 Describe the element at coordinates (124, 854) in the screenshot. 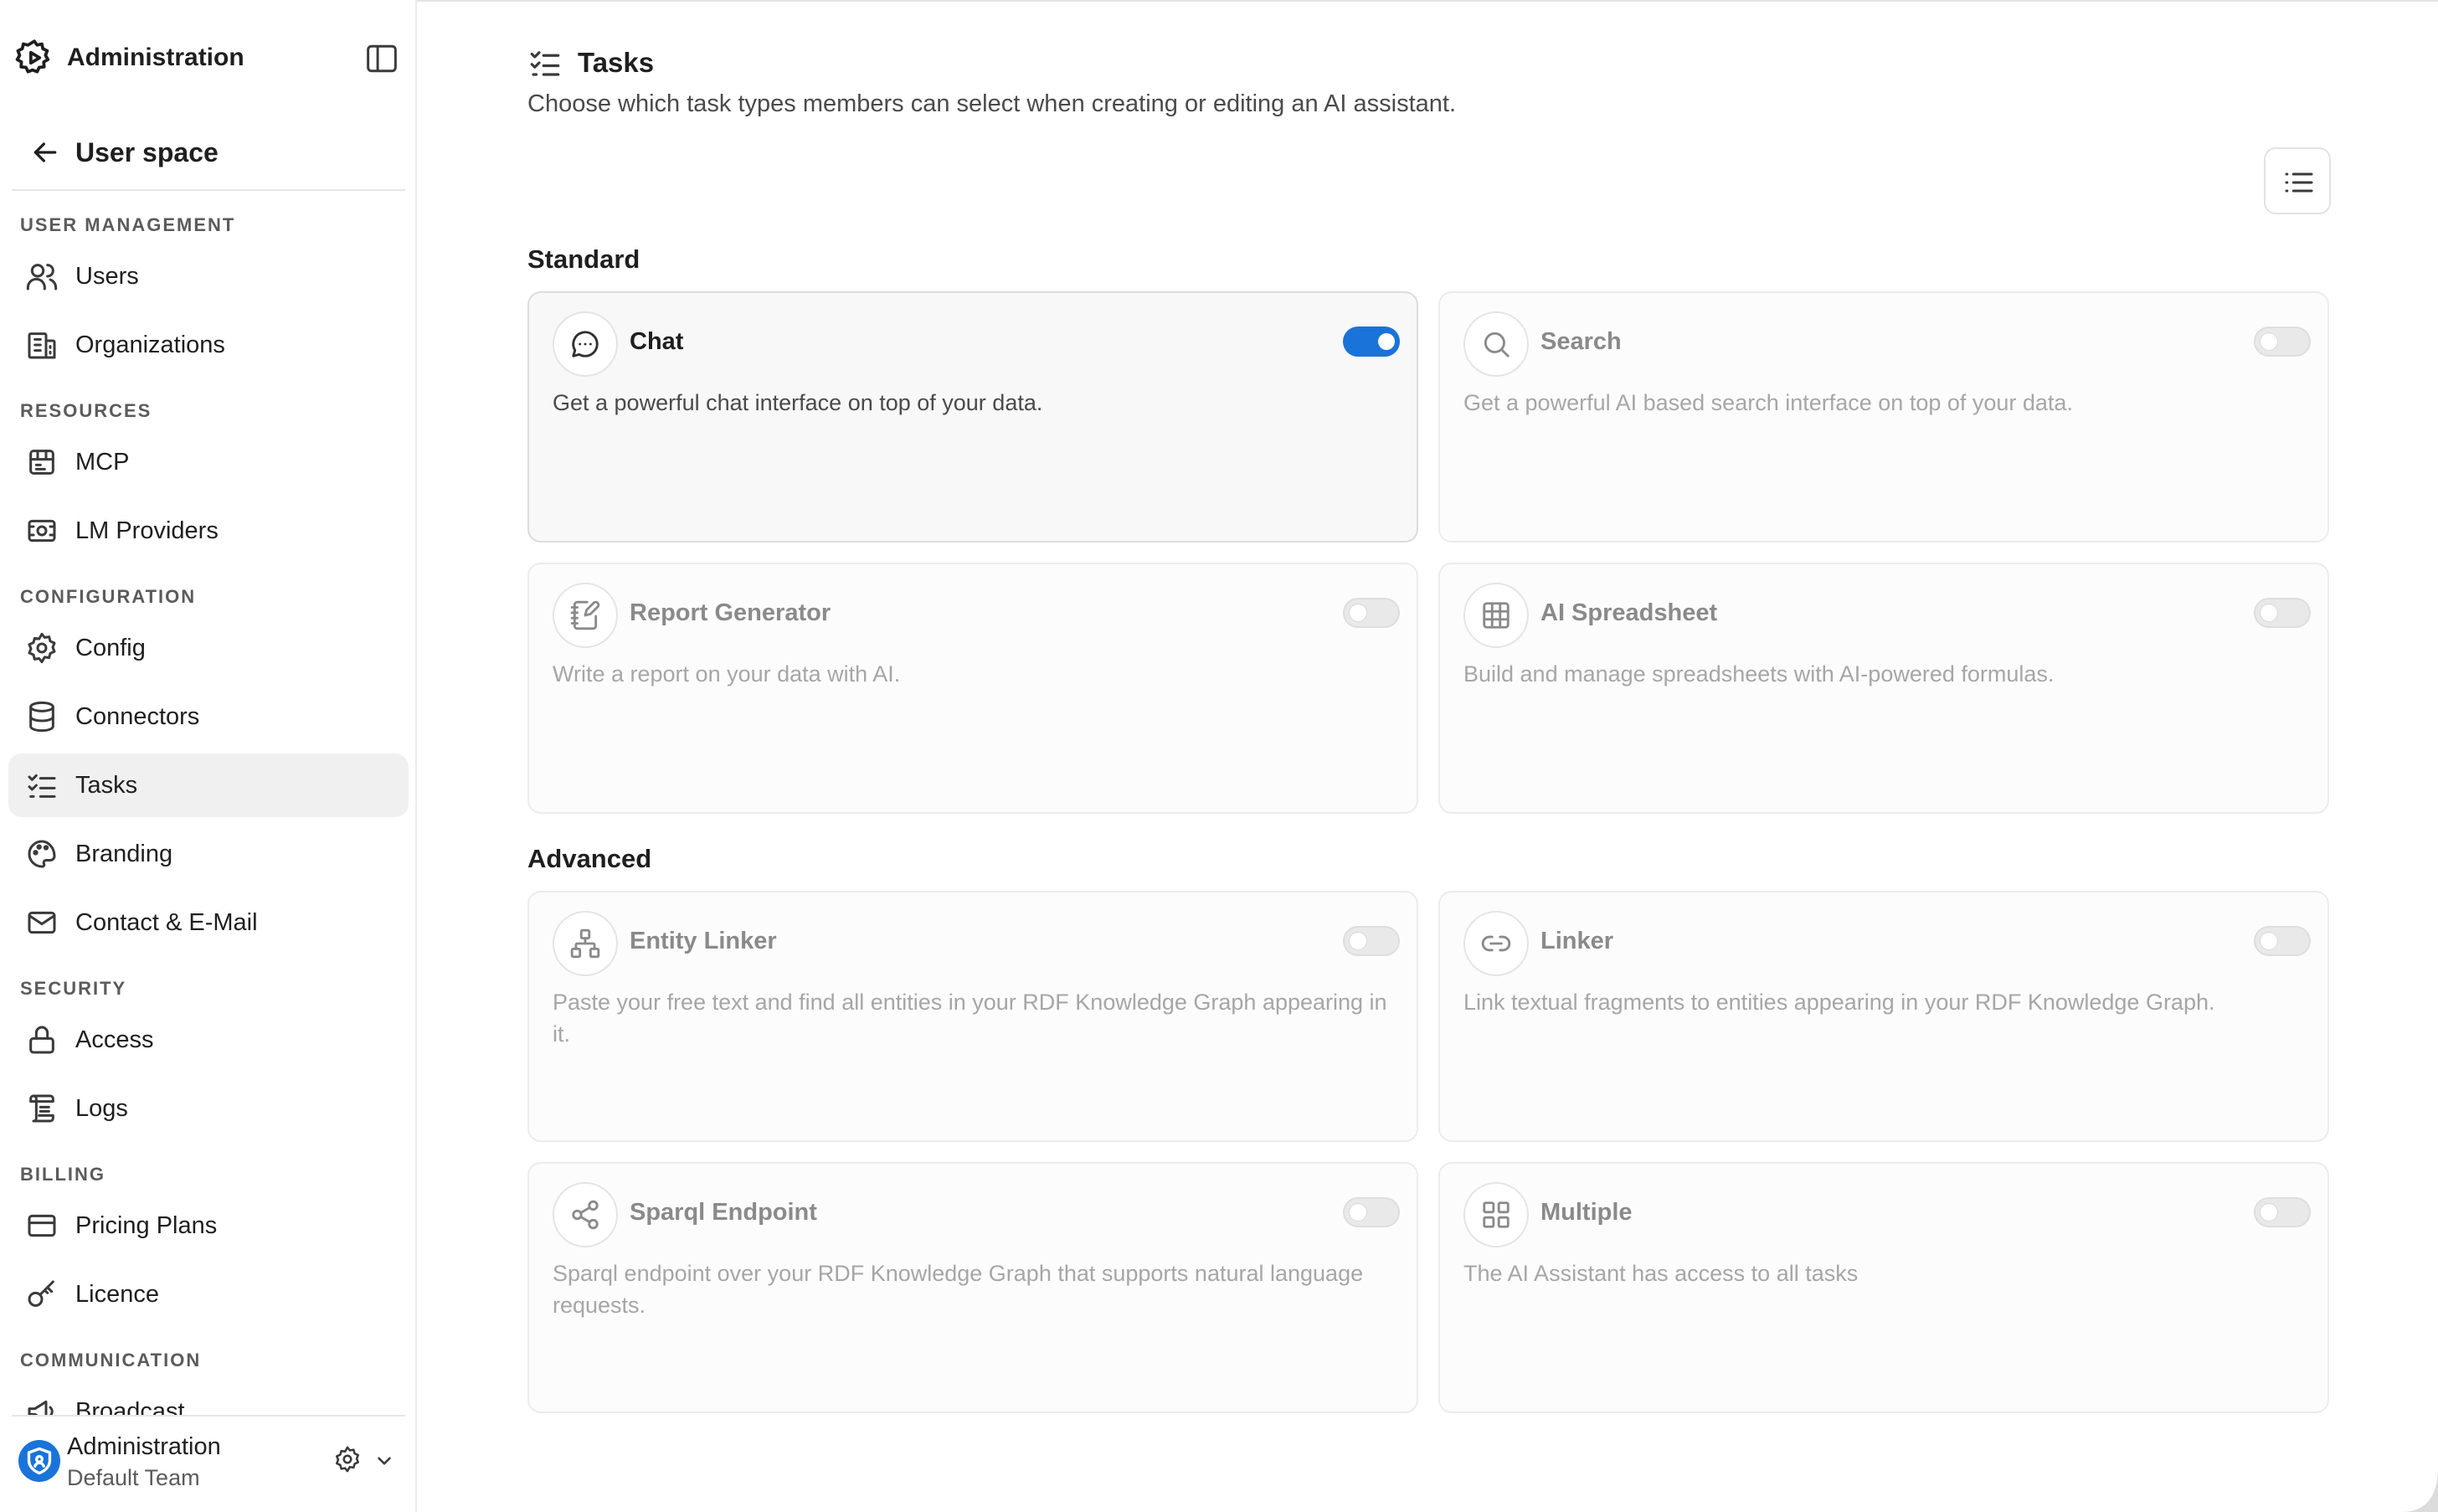

I see `sidebar-item-label: Branding` at that location.